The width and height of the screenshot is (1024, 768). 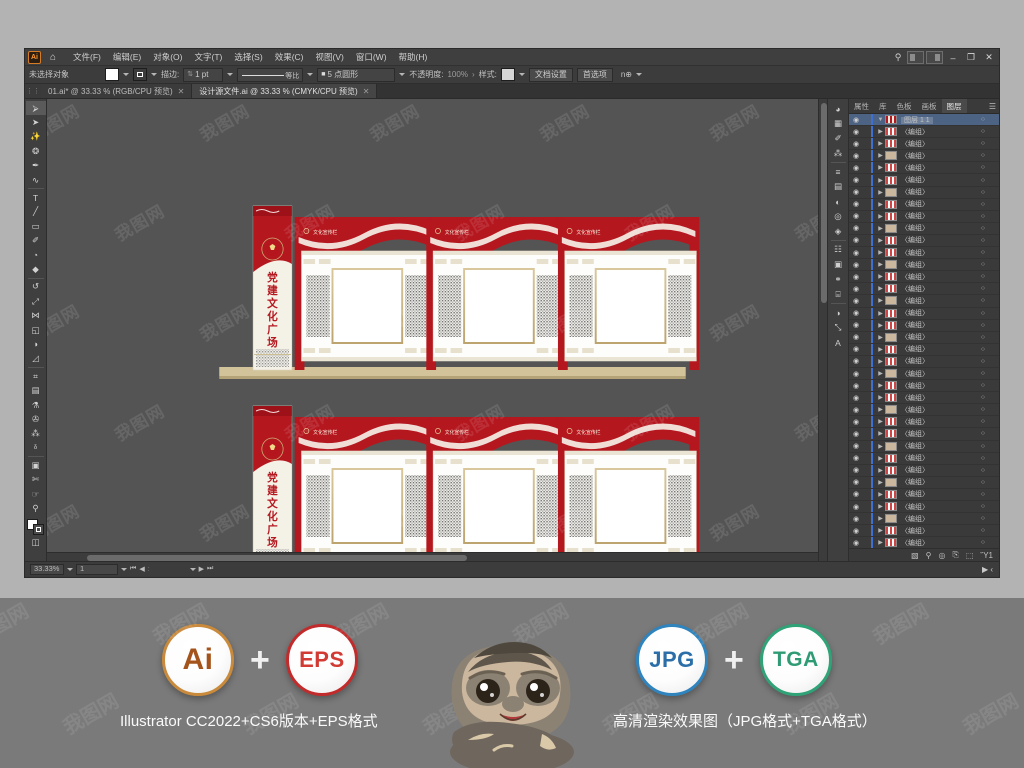 What do you see at coordinates (822, 330) in the screenshot?
I see `canvas-vertical-scrollbar` at bounding box center [822, 330].